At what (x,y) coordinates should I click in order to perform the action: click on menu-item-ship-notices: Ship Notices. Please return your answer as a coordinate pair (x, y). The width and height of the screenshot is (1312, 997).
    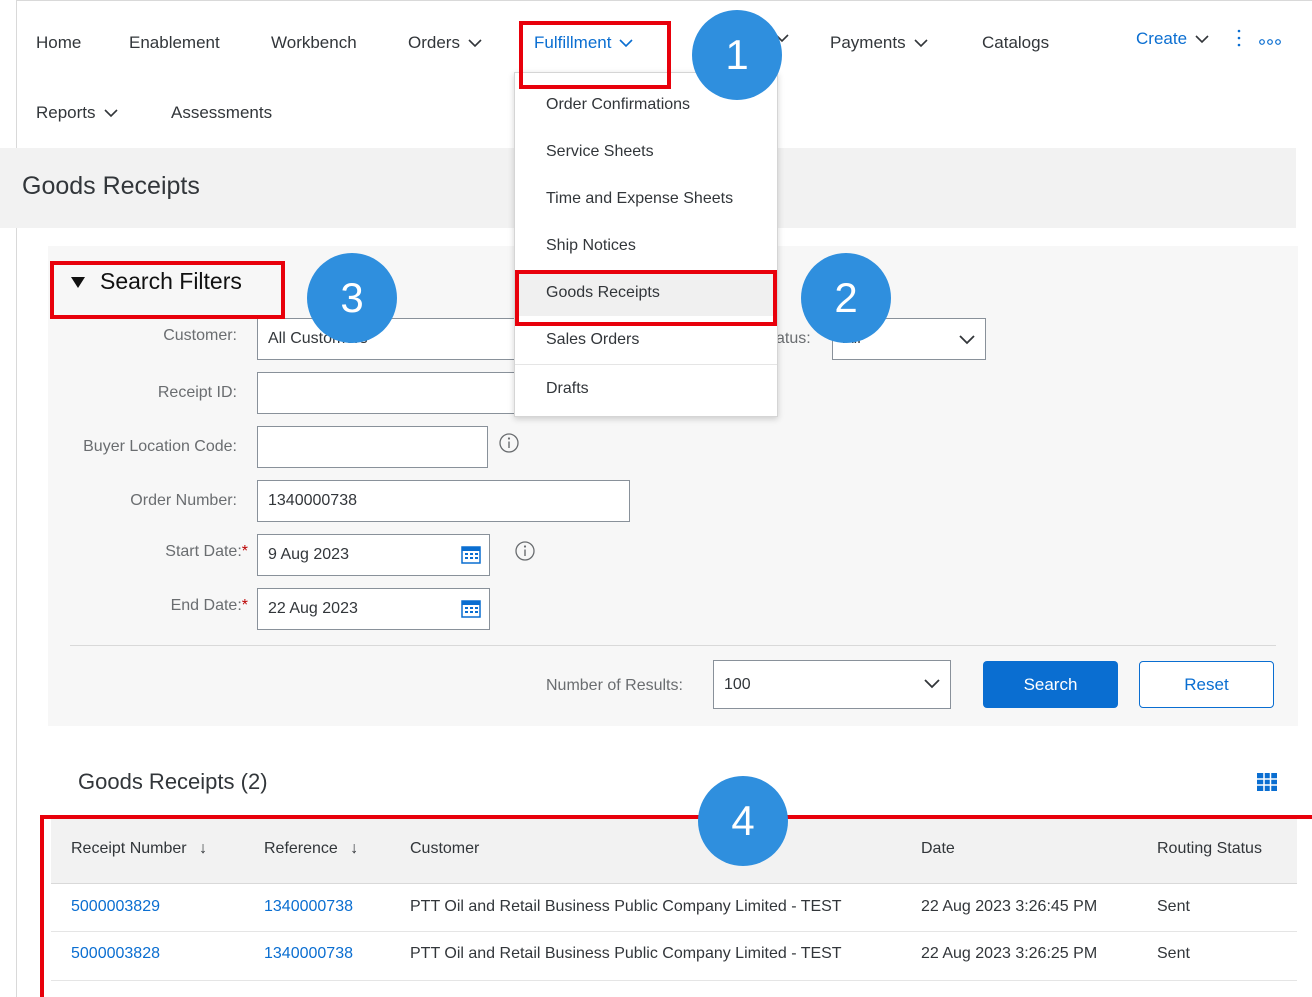
    Looking at the image, I should click on (646, 246).